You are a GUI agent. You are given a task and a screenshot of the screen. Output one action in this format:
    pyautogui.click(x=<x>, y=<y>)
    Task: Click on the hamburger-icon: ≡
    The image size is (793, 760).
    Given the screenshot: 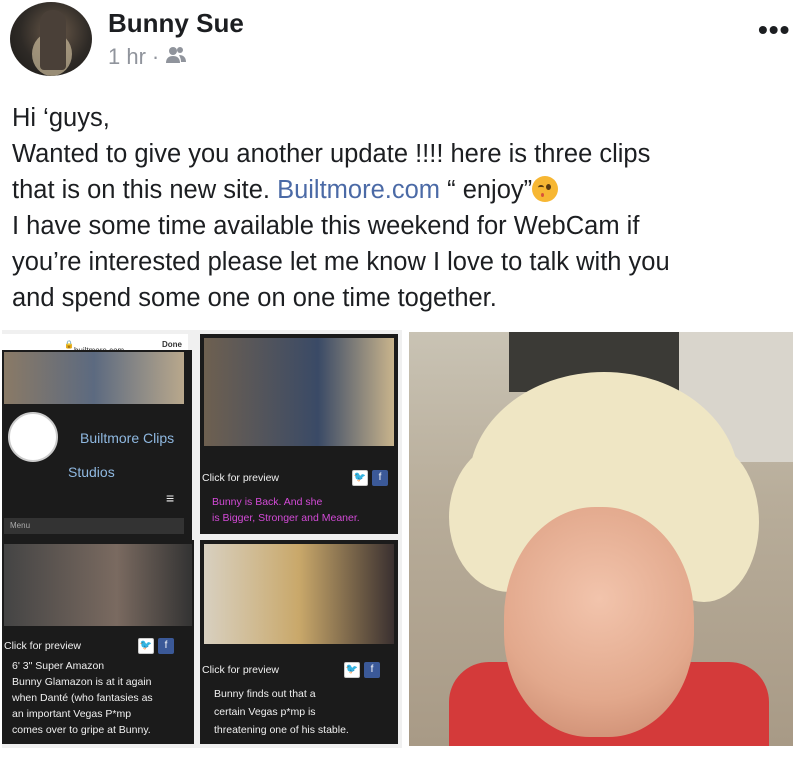 What is the action you would take?
    pyautogui.click(x=170, y=498)
    